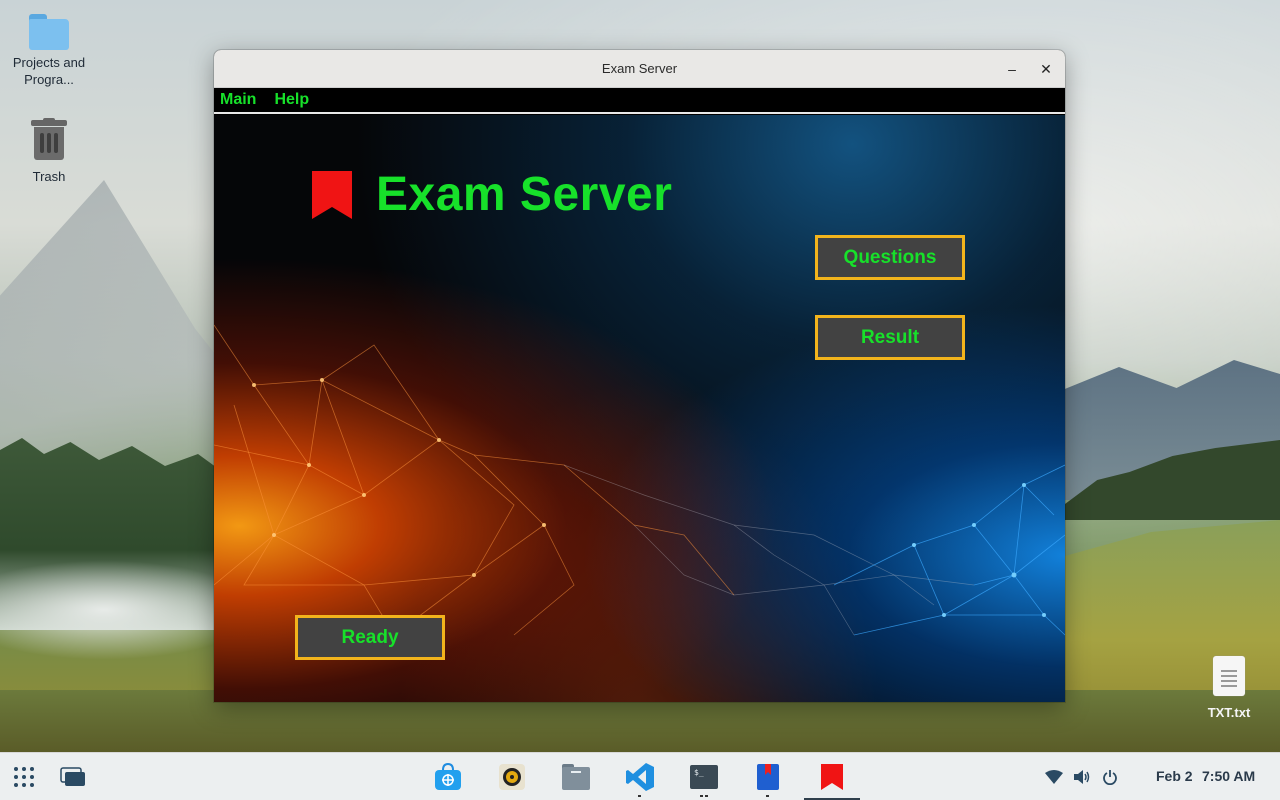  What do you see at coordinates (73, 777) in the screenshot?
I see `window-switcher-icon` at bounding box center [73, 777].